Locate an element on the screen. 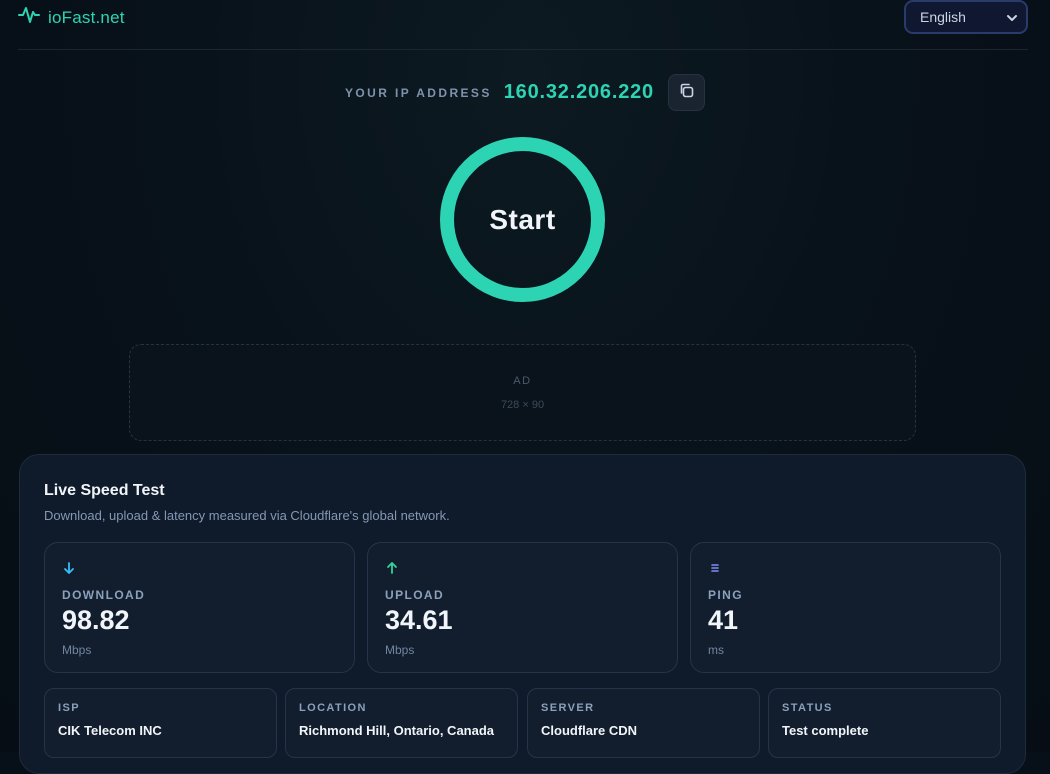 The image size is (1050, 774). language-select: English is located at coordinates (966, 17).